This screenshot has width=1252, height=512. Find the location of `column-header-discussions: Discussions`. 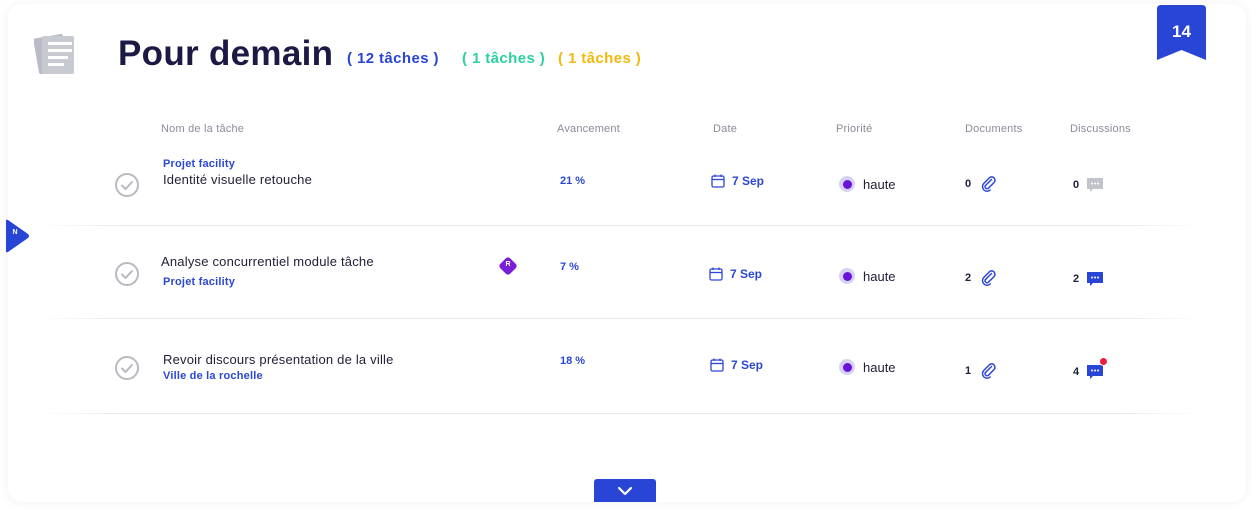

column-header-discussions: Discussions is located at coordinates (1100, 129).